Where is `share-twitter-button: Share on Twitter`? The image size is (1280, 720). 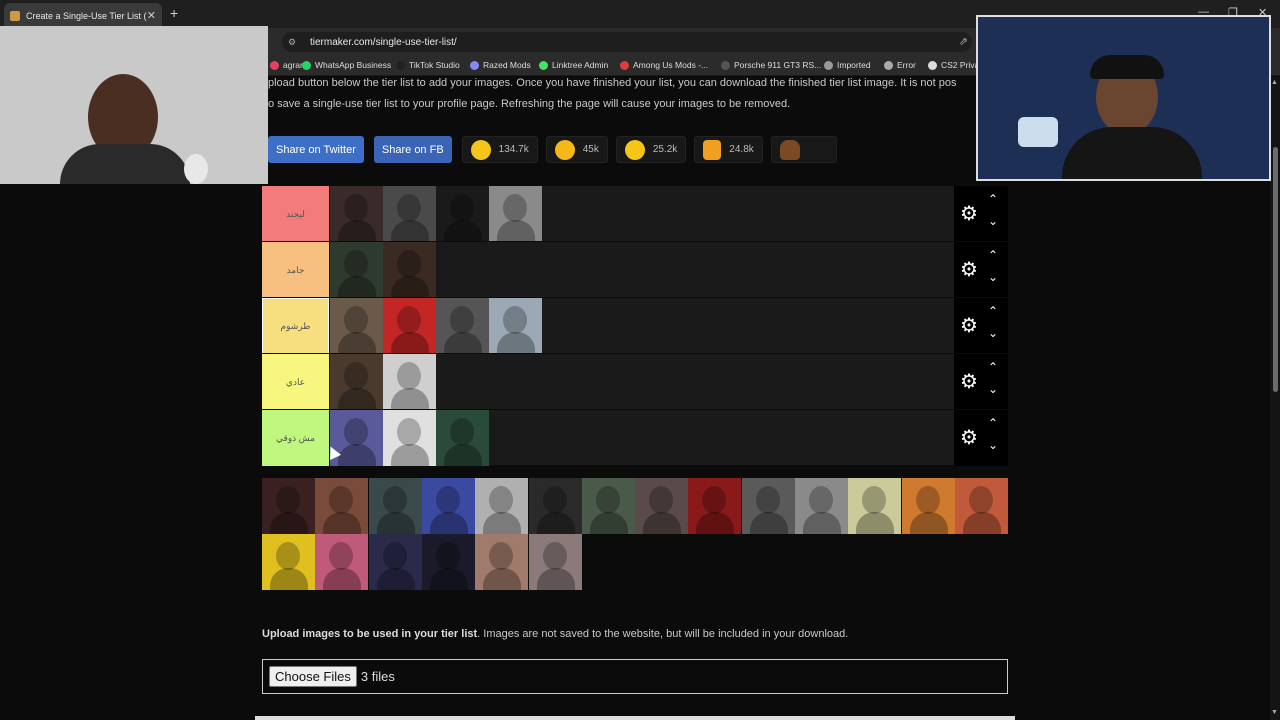 share-twitter-button: Share on Twitter is located at coordinates (316, 149).